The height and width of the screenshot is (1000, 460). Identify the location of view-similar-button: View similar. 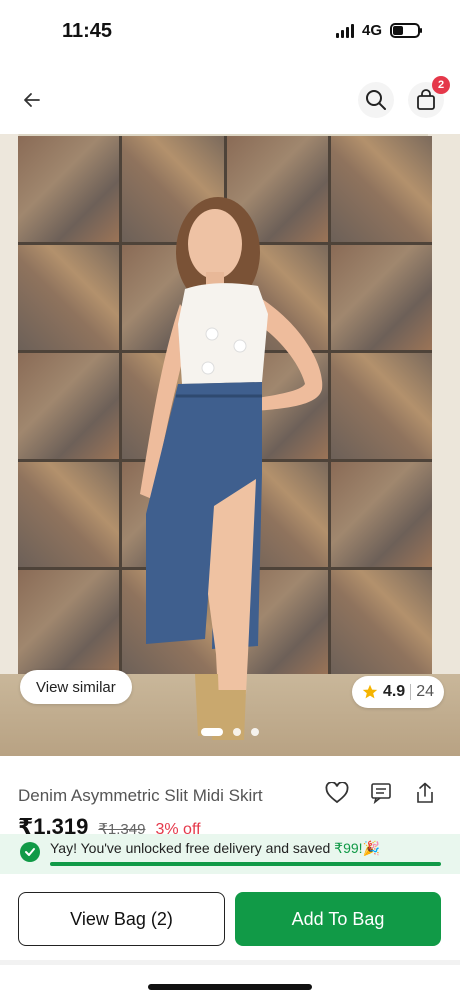
(76, 687).